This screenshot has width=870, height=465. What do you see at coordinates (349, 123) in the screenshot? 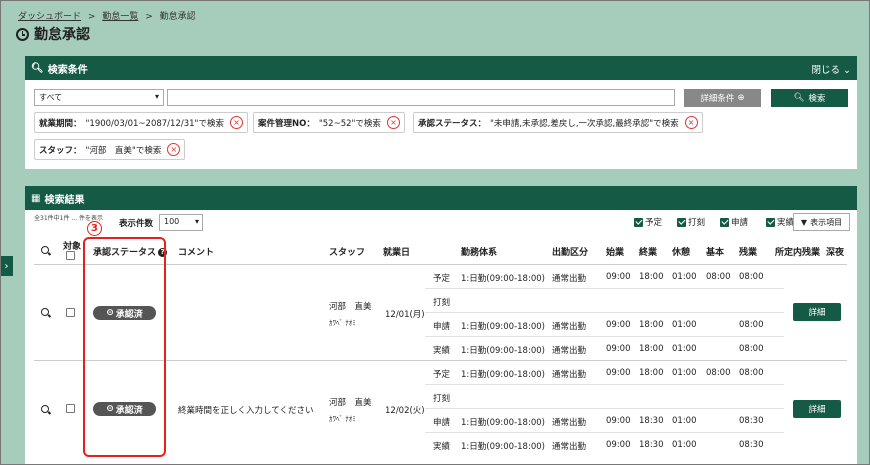
I see `chip-value: "52~52"で検索` at bounding box center [349, 123].